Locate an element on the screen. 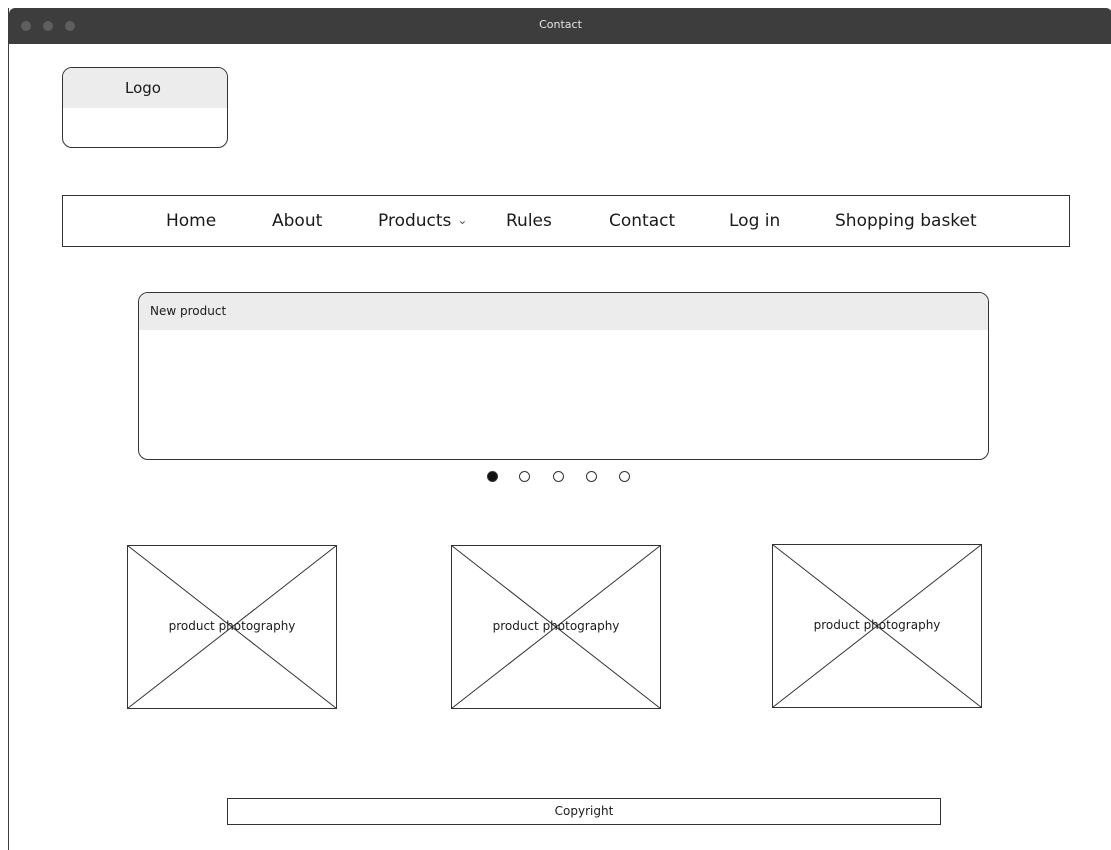 The image size is (1111, 850). carousel-pagination is located at coordinates (560, 478).